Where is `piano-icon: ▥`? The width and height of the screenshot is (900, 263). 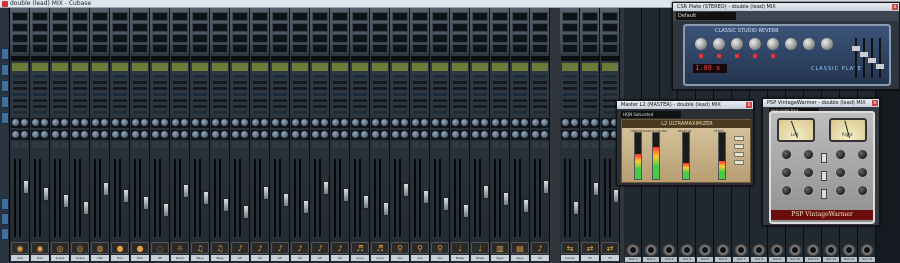
piano-icon: ▥ is located at coordinates (500, 248).